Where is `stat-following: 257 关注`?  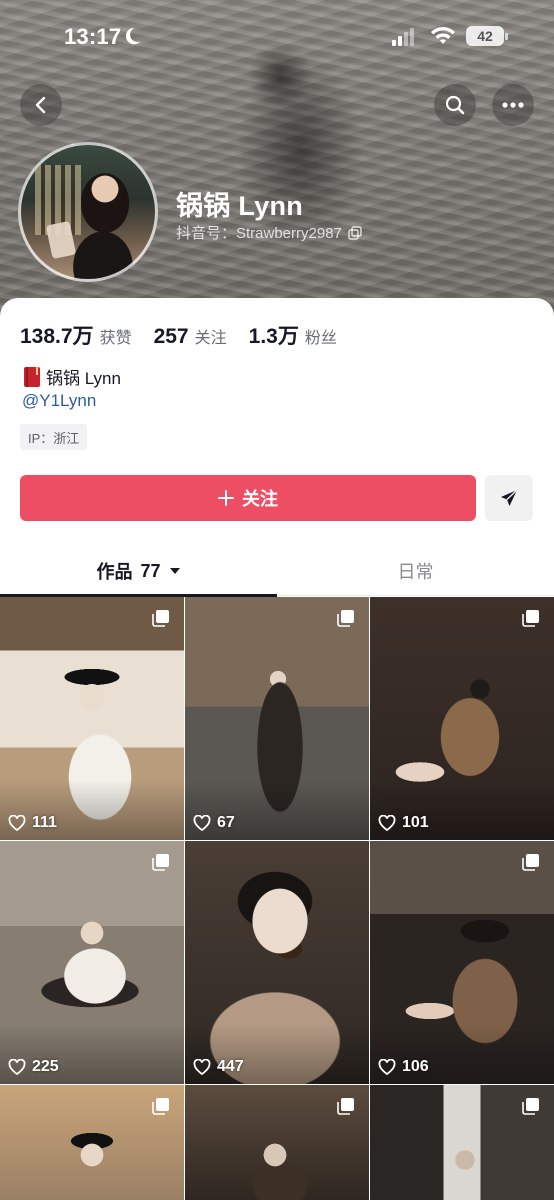
stat-following: 257 关注 is located at coordinates (190, 336).